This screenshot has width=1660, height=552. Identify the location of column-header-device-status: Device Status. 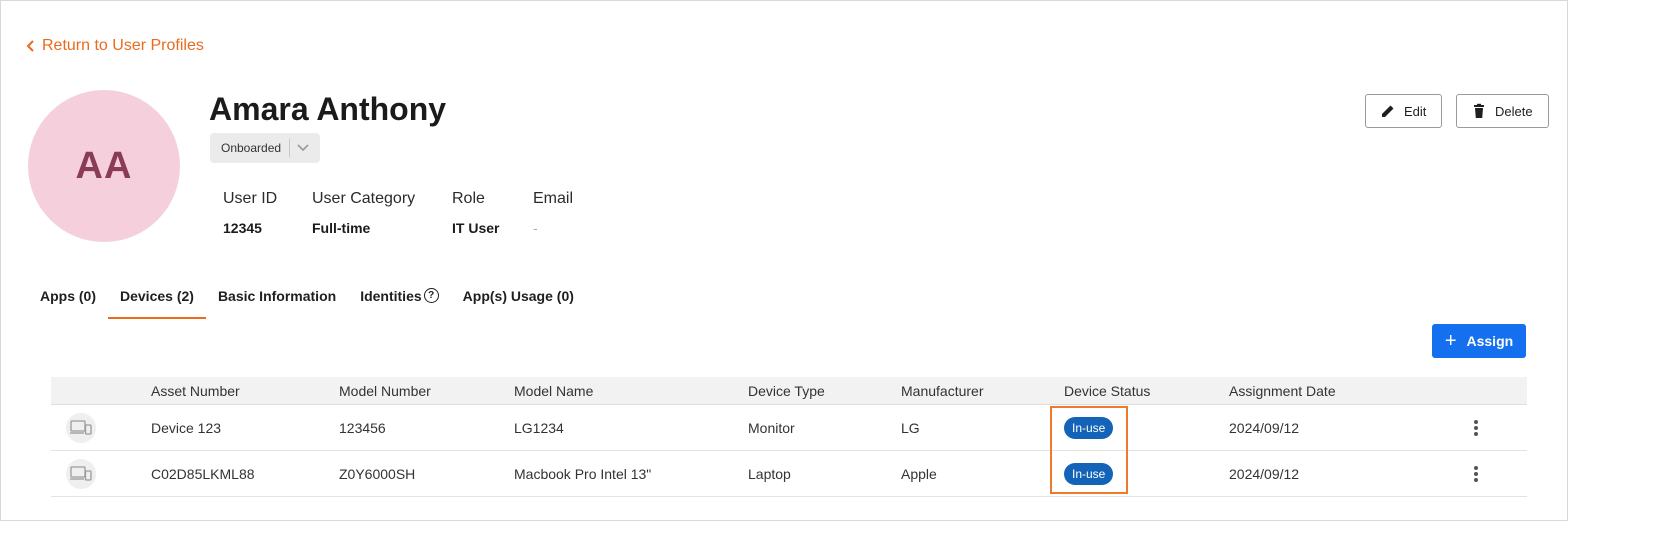
(1107, 391).